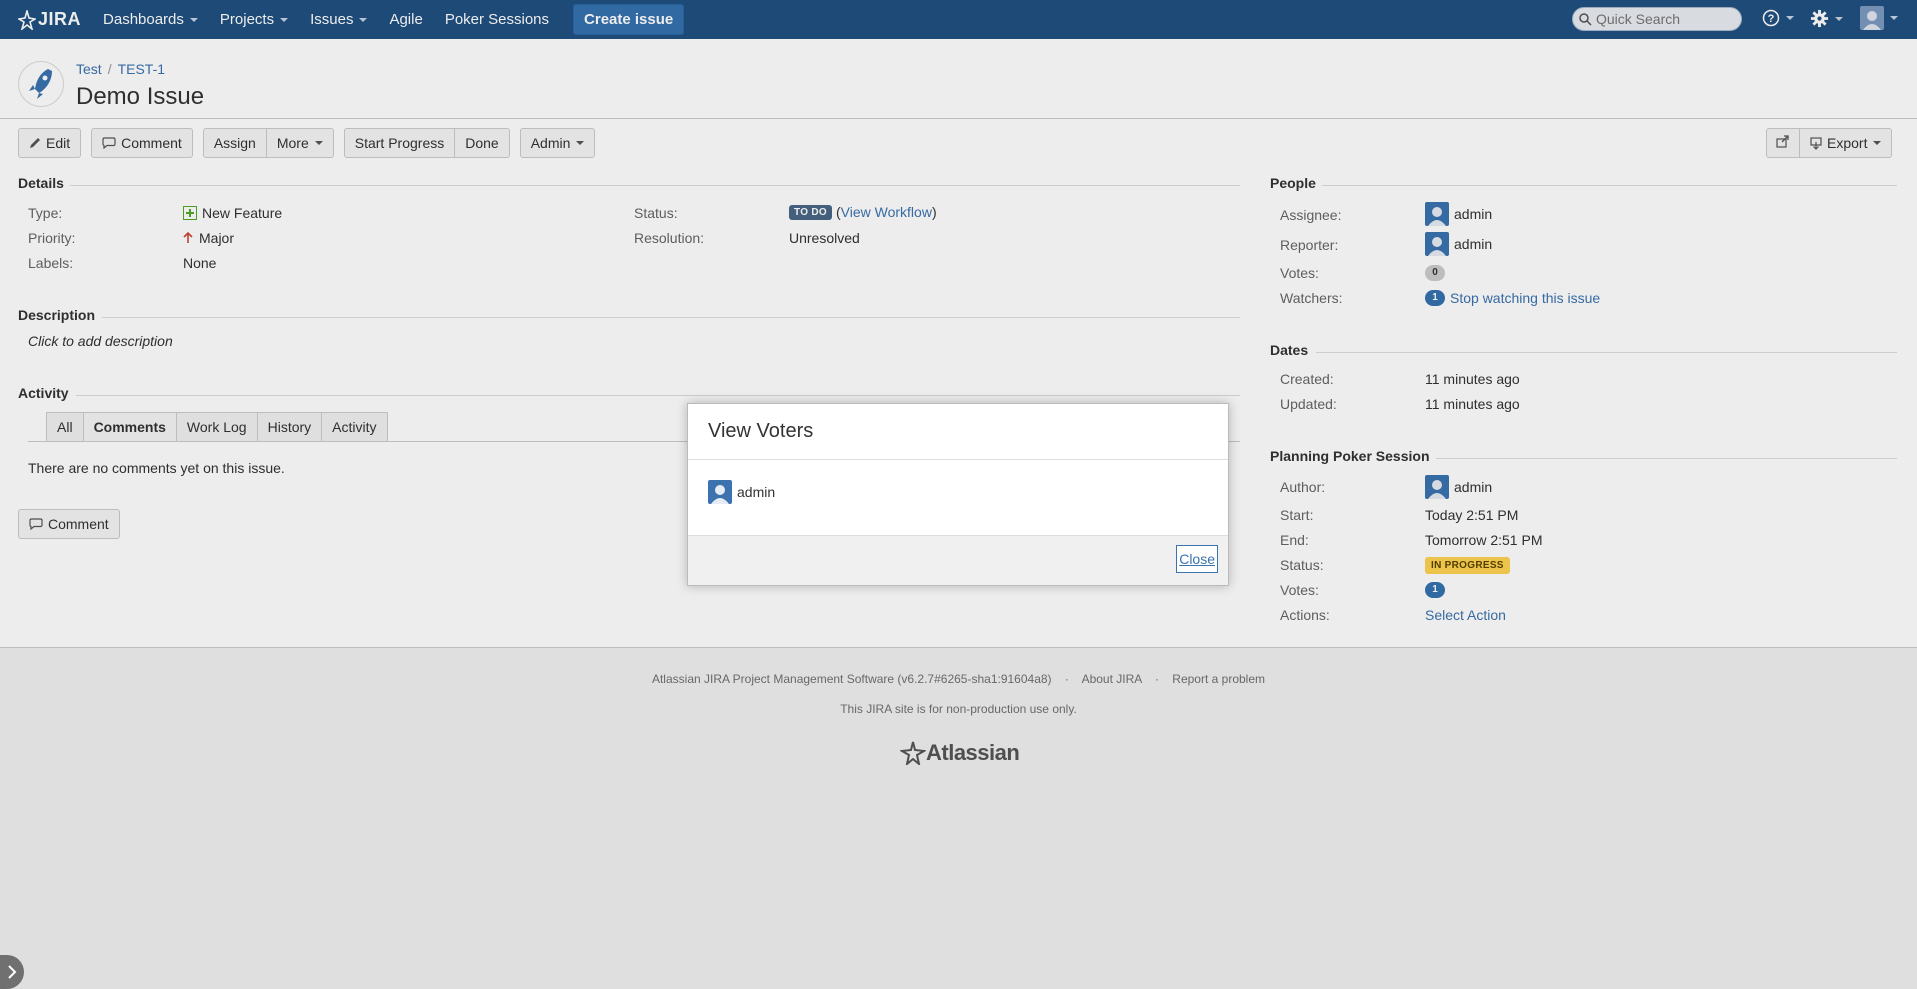  I want to click on dialog-title: View Voters, so click(958, 432).